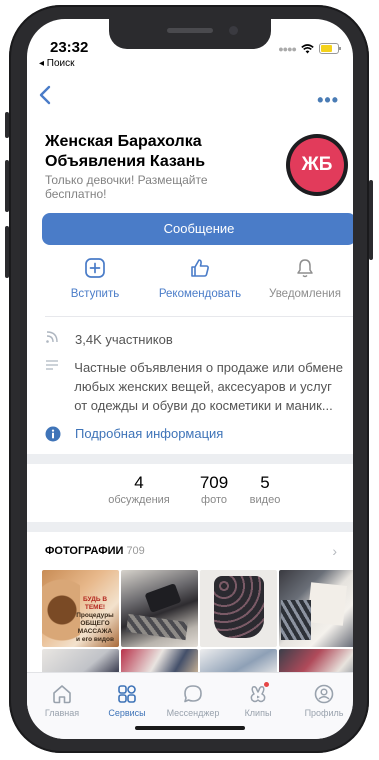  I want to click on profile-icon, so click(324, 694).